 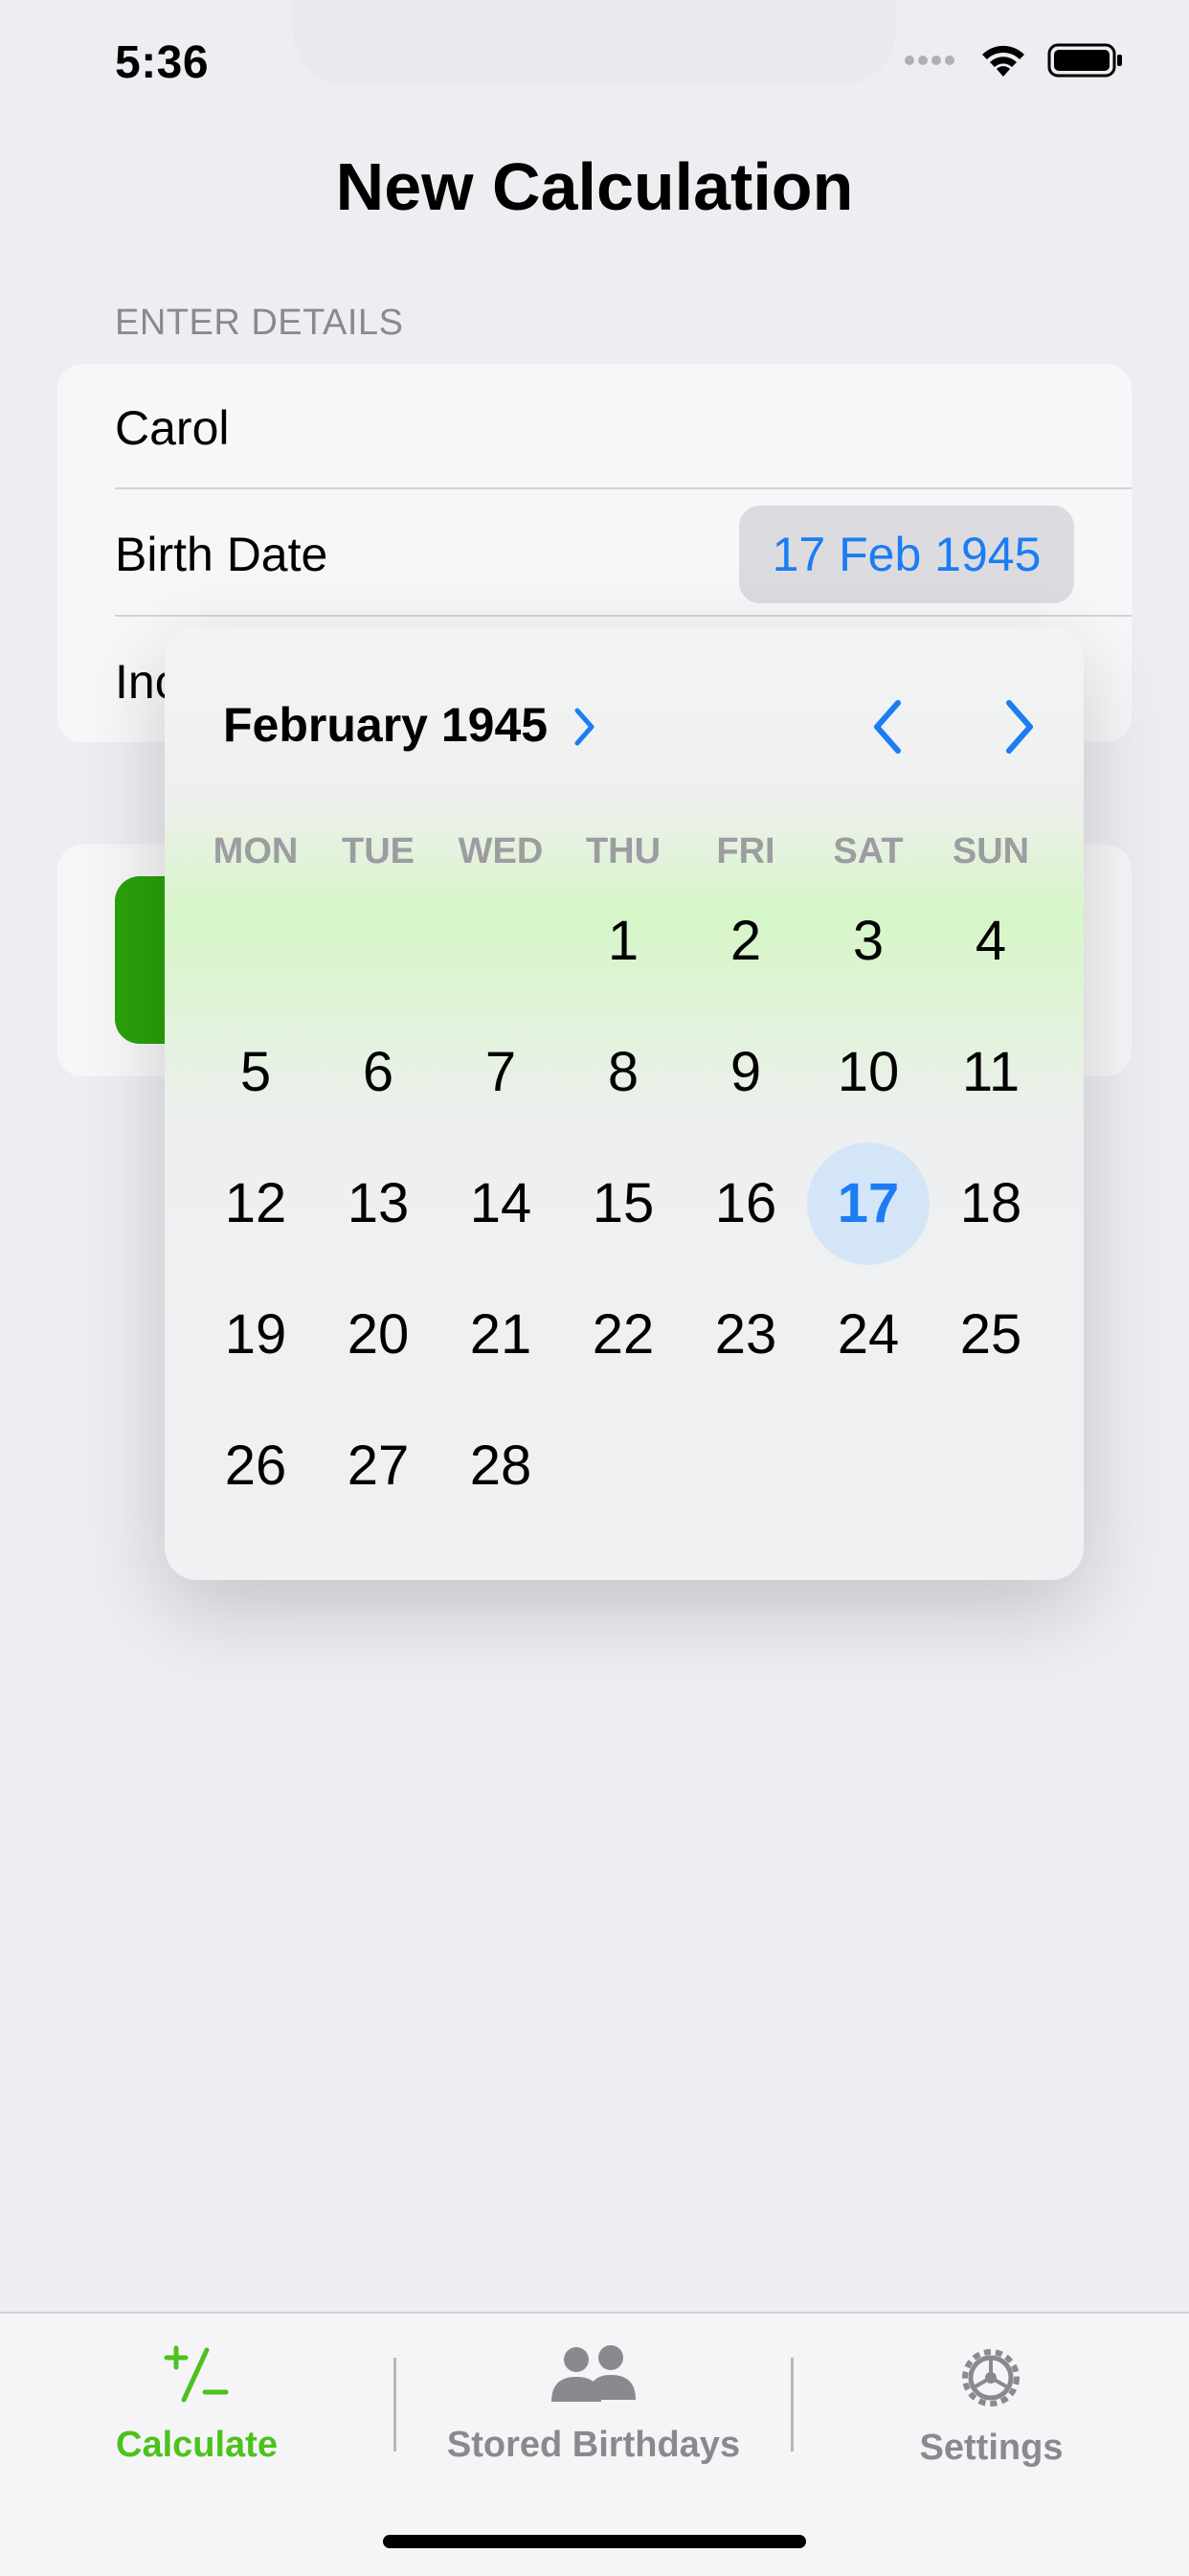 I want to click on cellular-signal-icon, so click(x=929, y=60).